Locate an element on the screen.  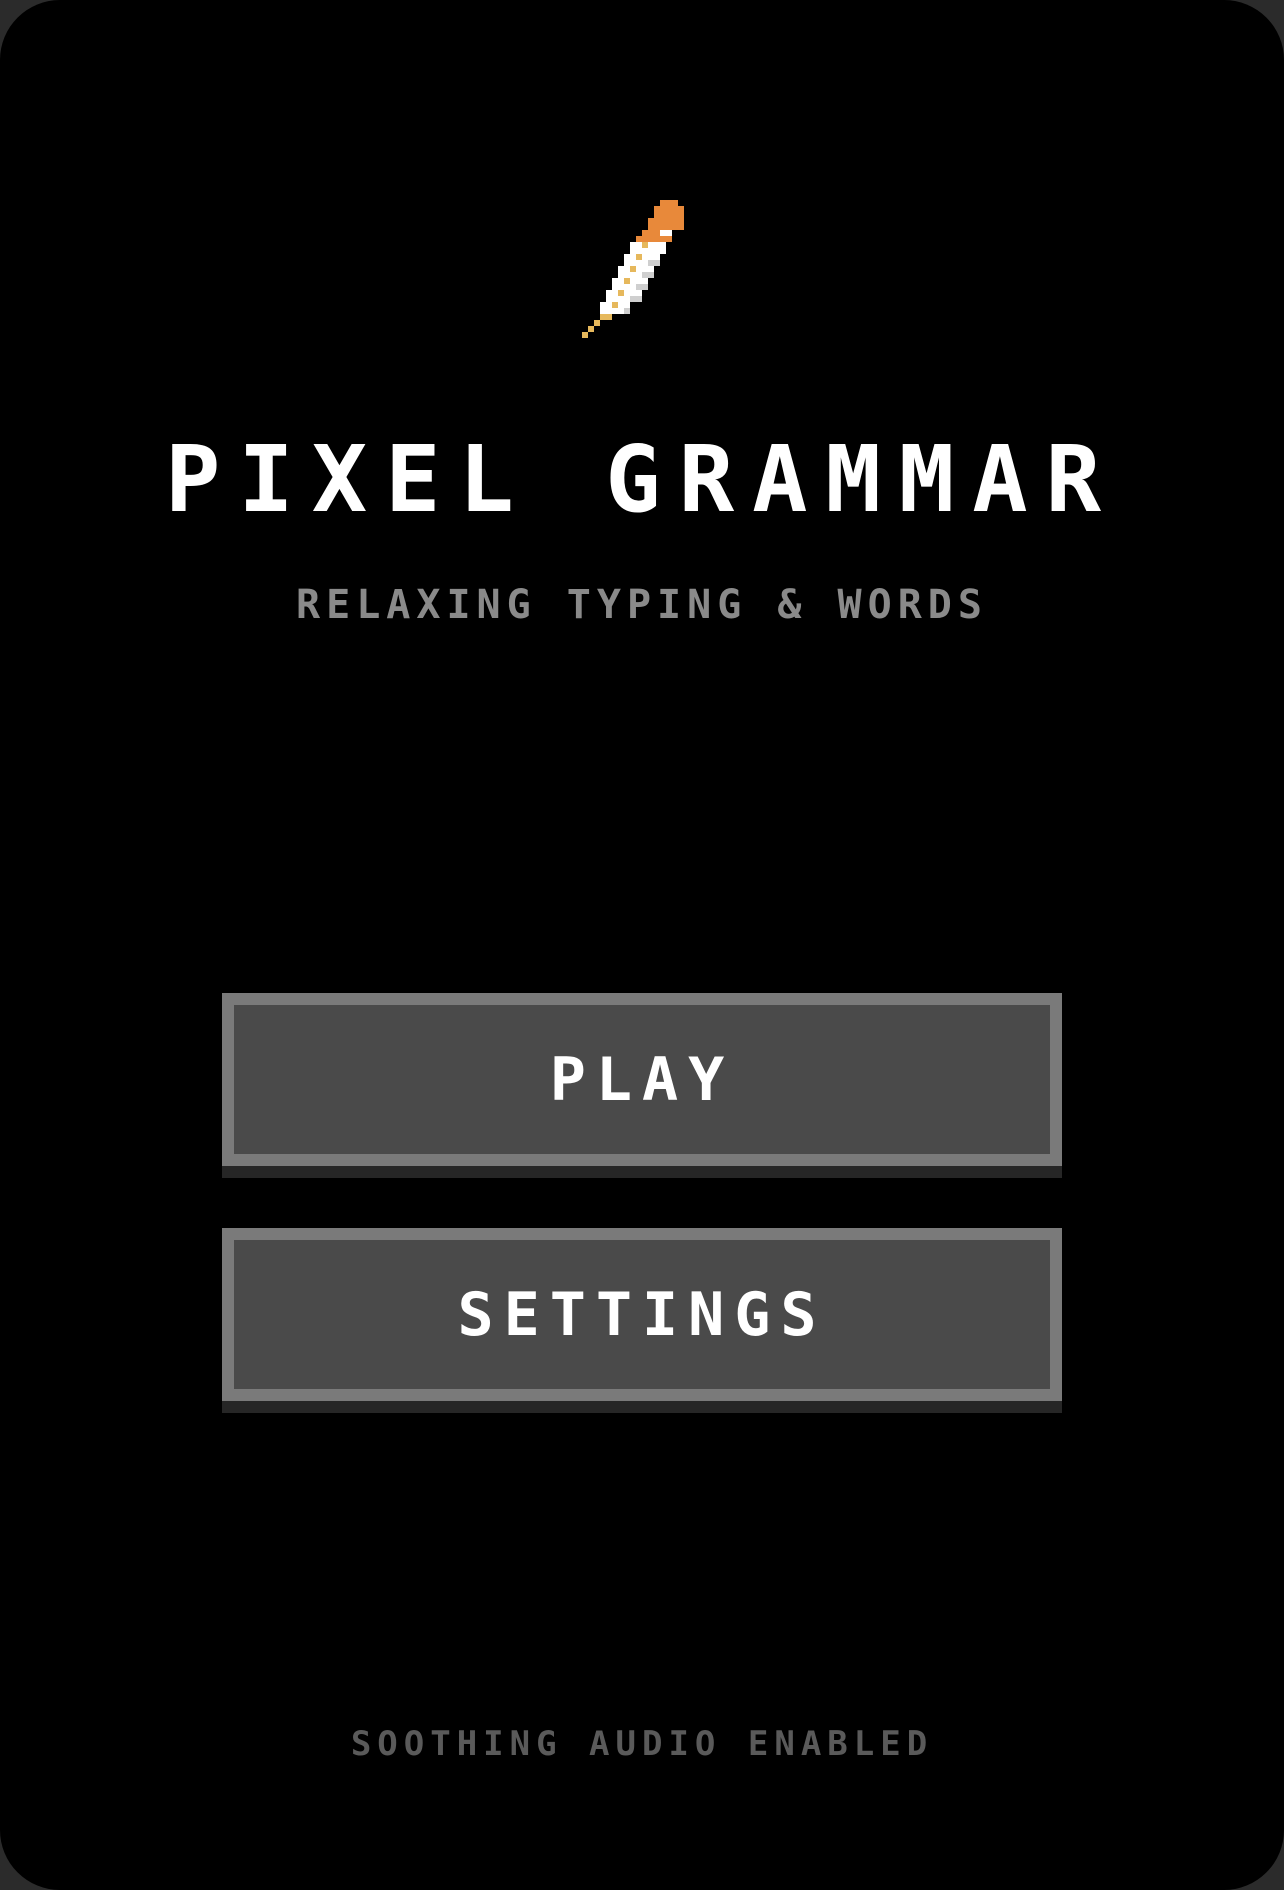
quill-feather-icon is located at coordinates (642, 278).